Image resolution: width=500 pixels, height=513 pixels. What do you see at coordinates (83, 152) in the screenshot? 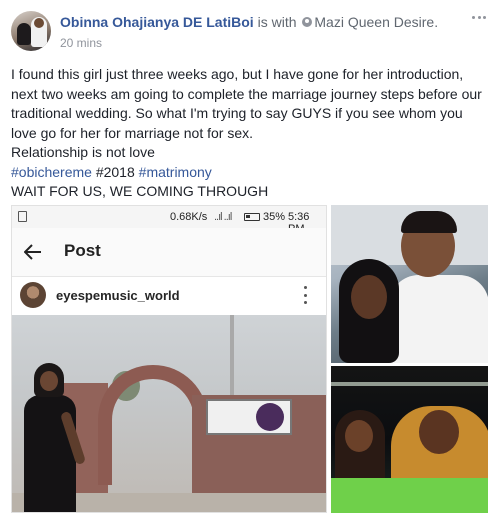
I see `post-paragraph: Relationship is not love` at bounding box center [83, 152].